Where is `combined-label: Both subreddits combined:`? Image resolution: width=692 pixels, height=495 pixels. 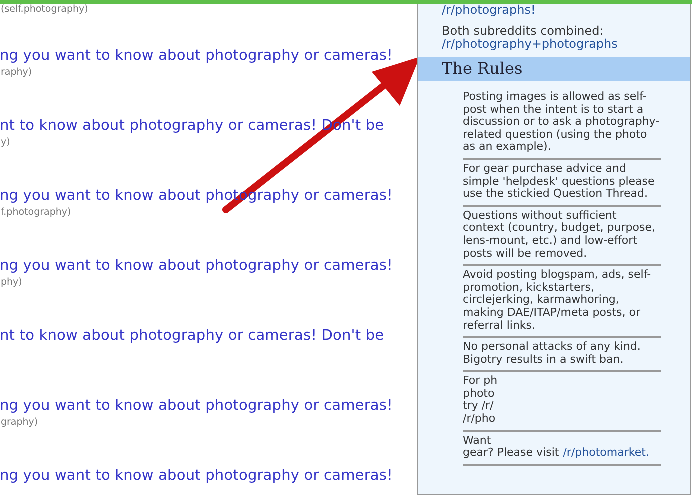
combined-label: Both subreddits combined: is located at coordinates (523, 31).